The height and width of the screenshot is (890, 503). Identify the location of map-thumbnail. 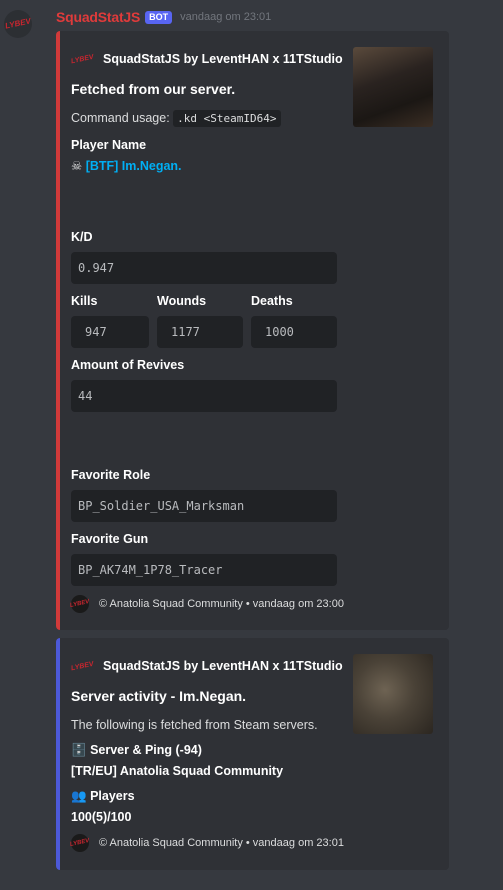
(393, 694).